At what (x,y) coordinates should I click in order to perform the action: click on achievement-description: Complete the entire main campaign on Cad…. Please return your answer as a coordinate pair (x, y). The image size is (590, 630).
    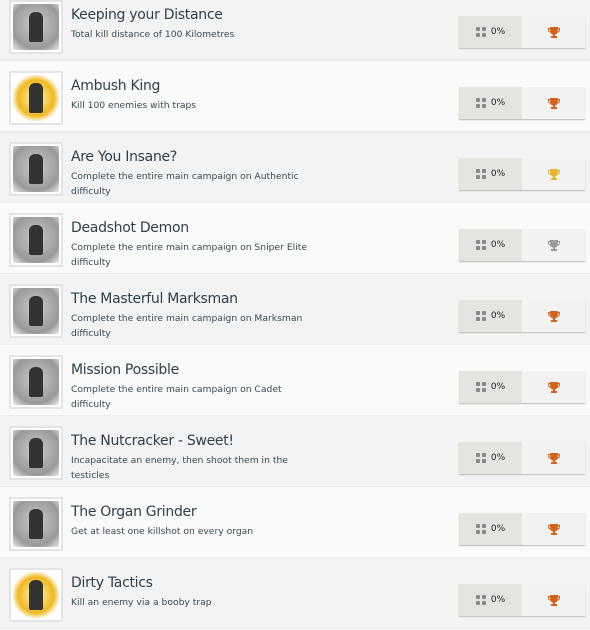
    Looking at the image, I should click on (176, 397).